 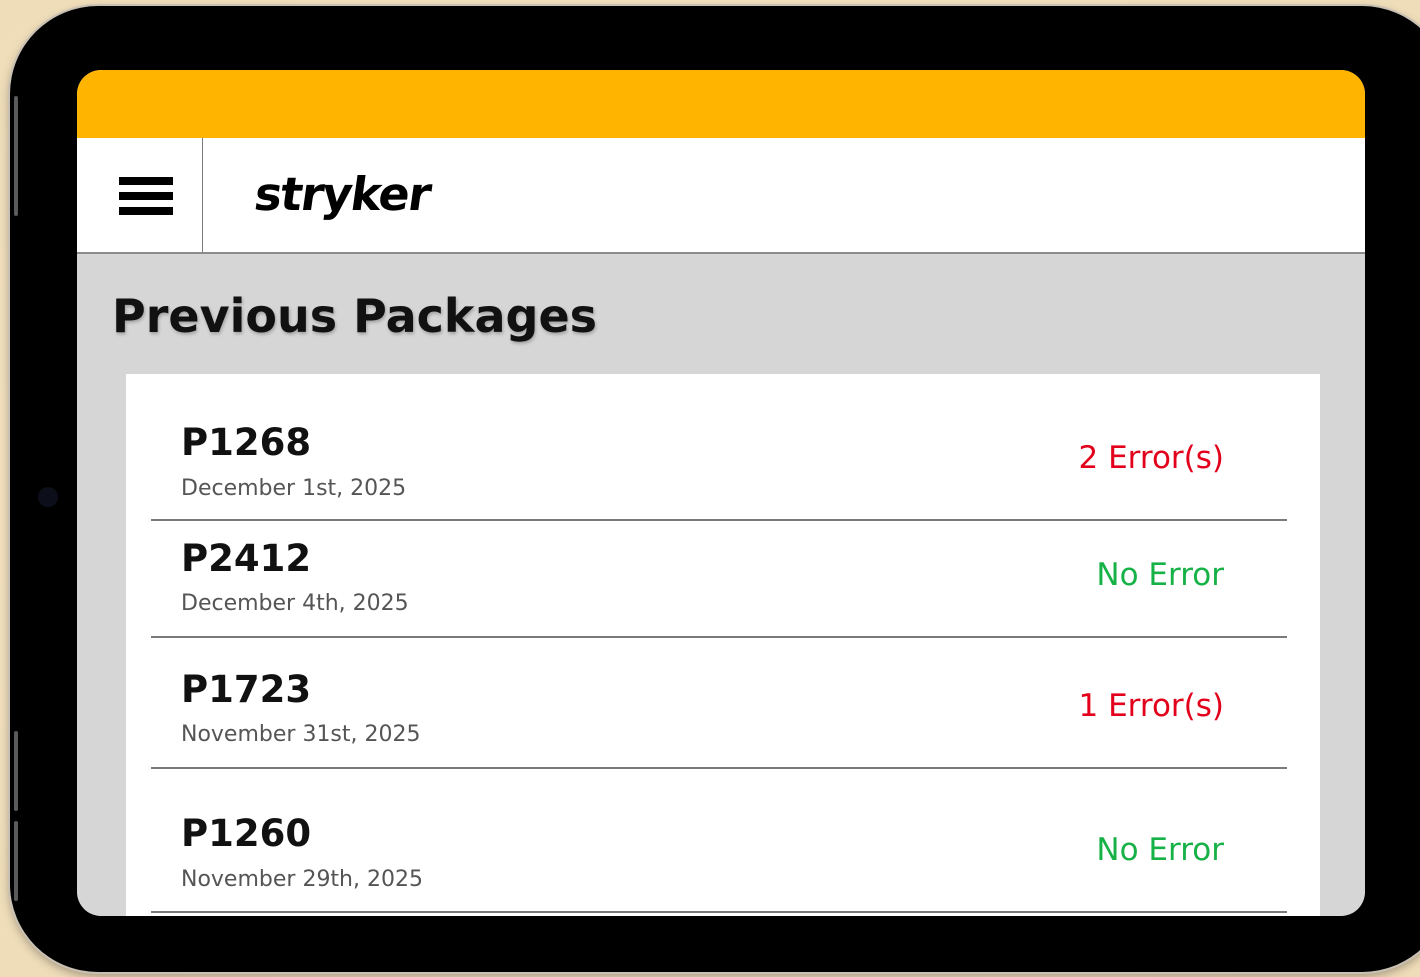 What do you see at coordinates (721, 196) in the screenshot?
I see `app-header: stryker` at bounding box center [721, 196].